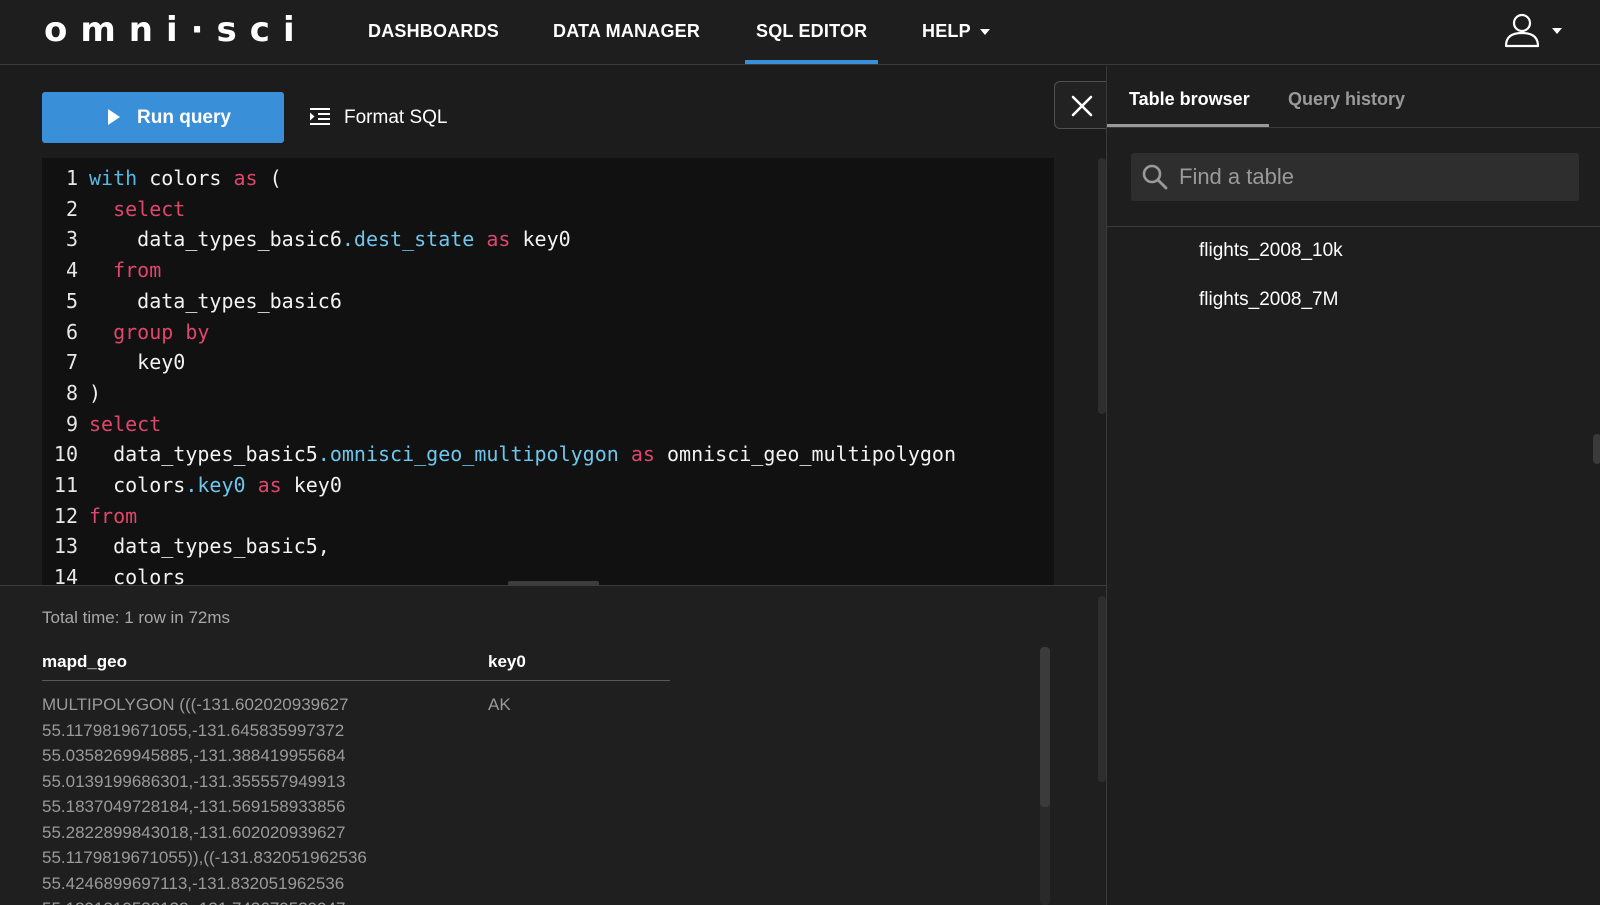 Image resolution: width=1600 pixels, height=905 pixels. Describe the element at coordinates (114, 117) in the screenshot. I see `play-icon` at that location.